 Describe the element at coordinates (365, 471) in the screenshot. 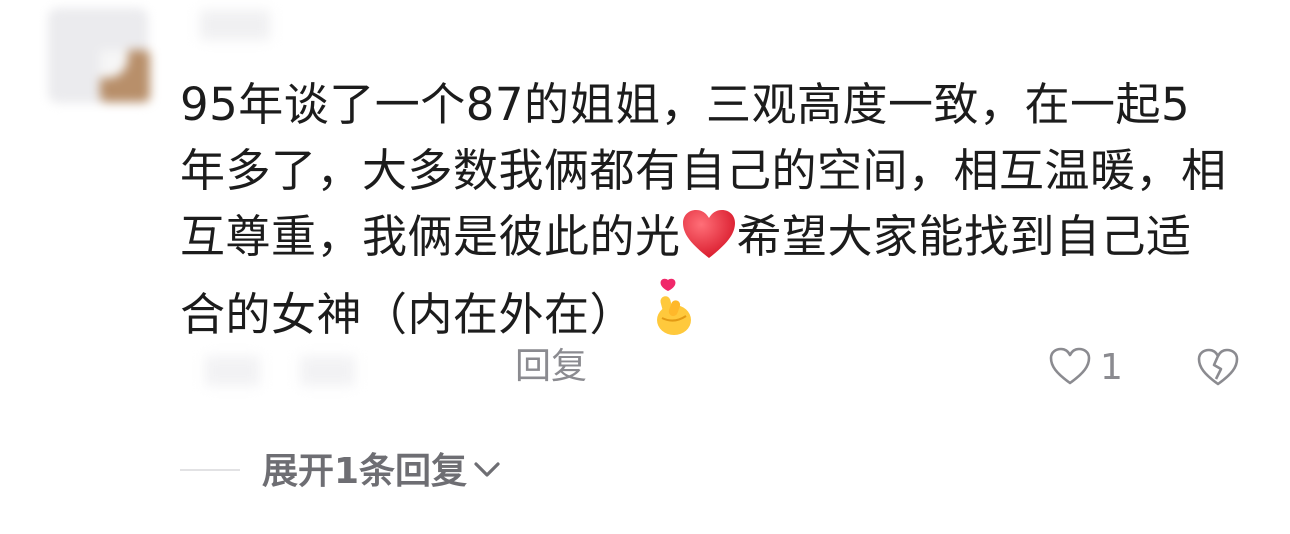

I see `expand-replies-label: 展开1条回复` at that location.